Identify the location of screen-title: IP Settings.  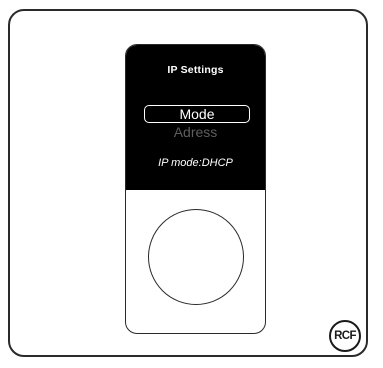
(195, 70).